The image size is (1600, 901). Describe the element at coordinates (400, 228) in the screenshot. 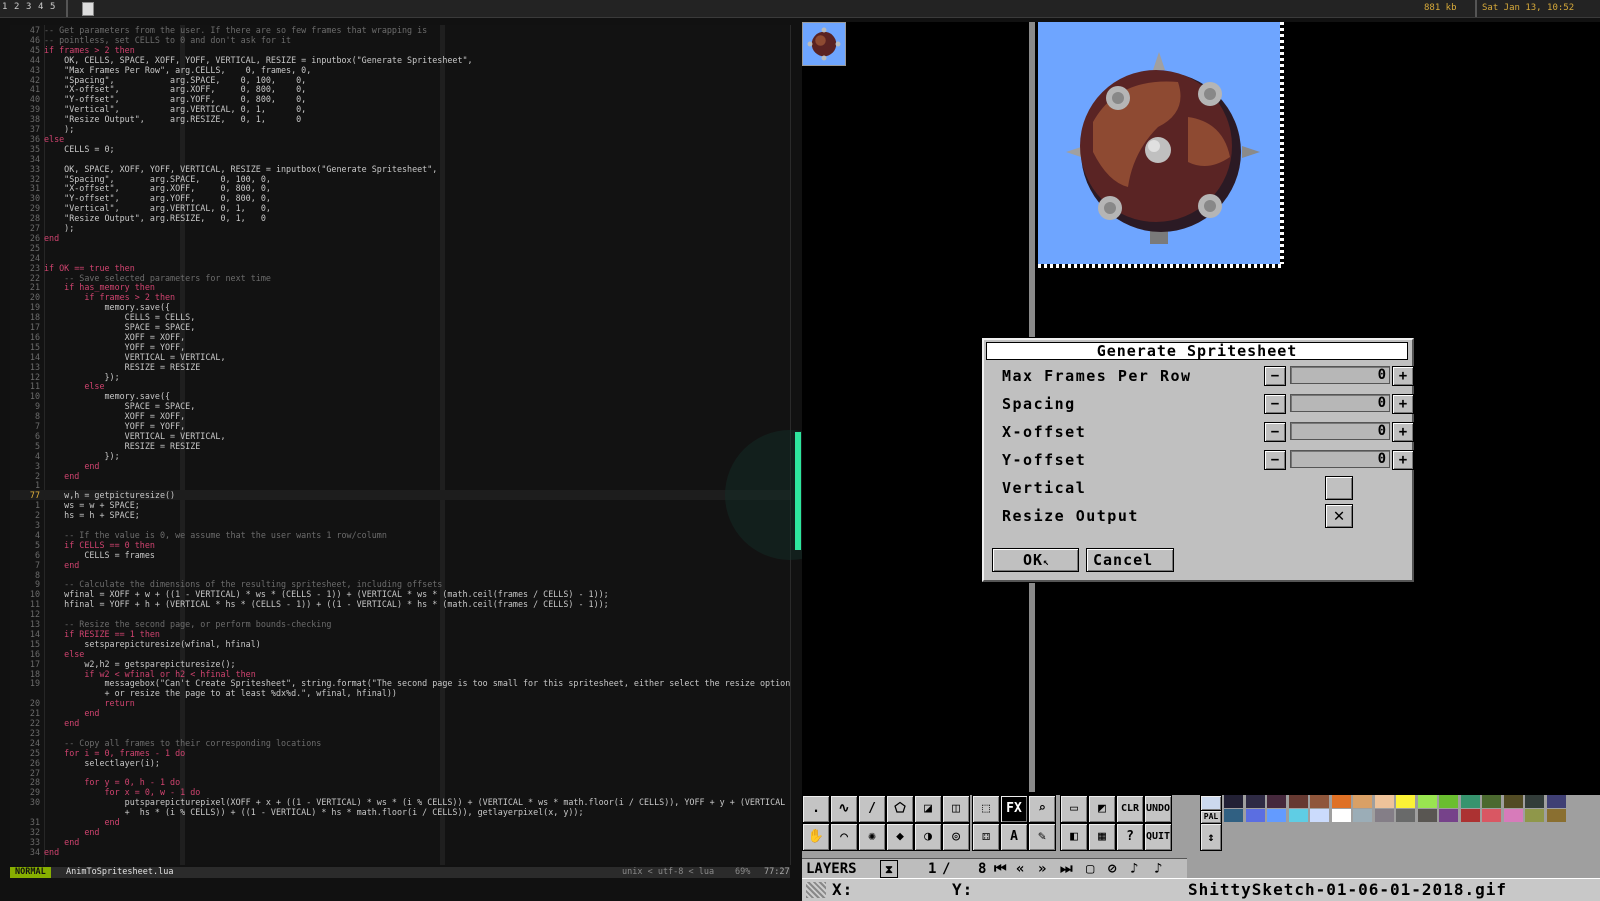

I see `code-line: 27 );` at that location.